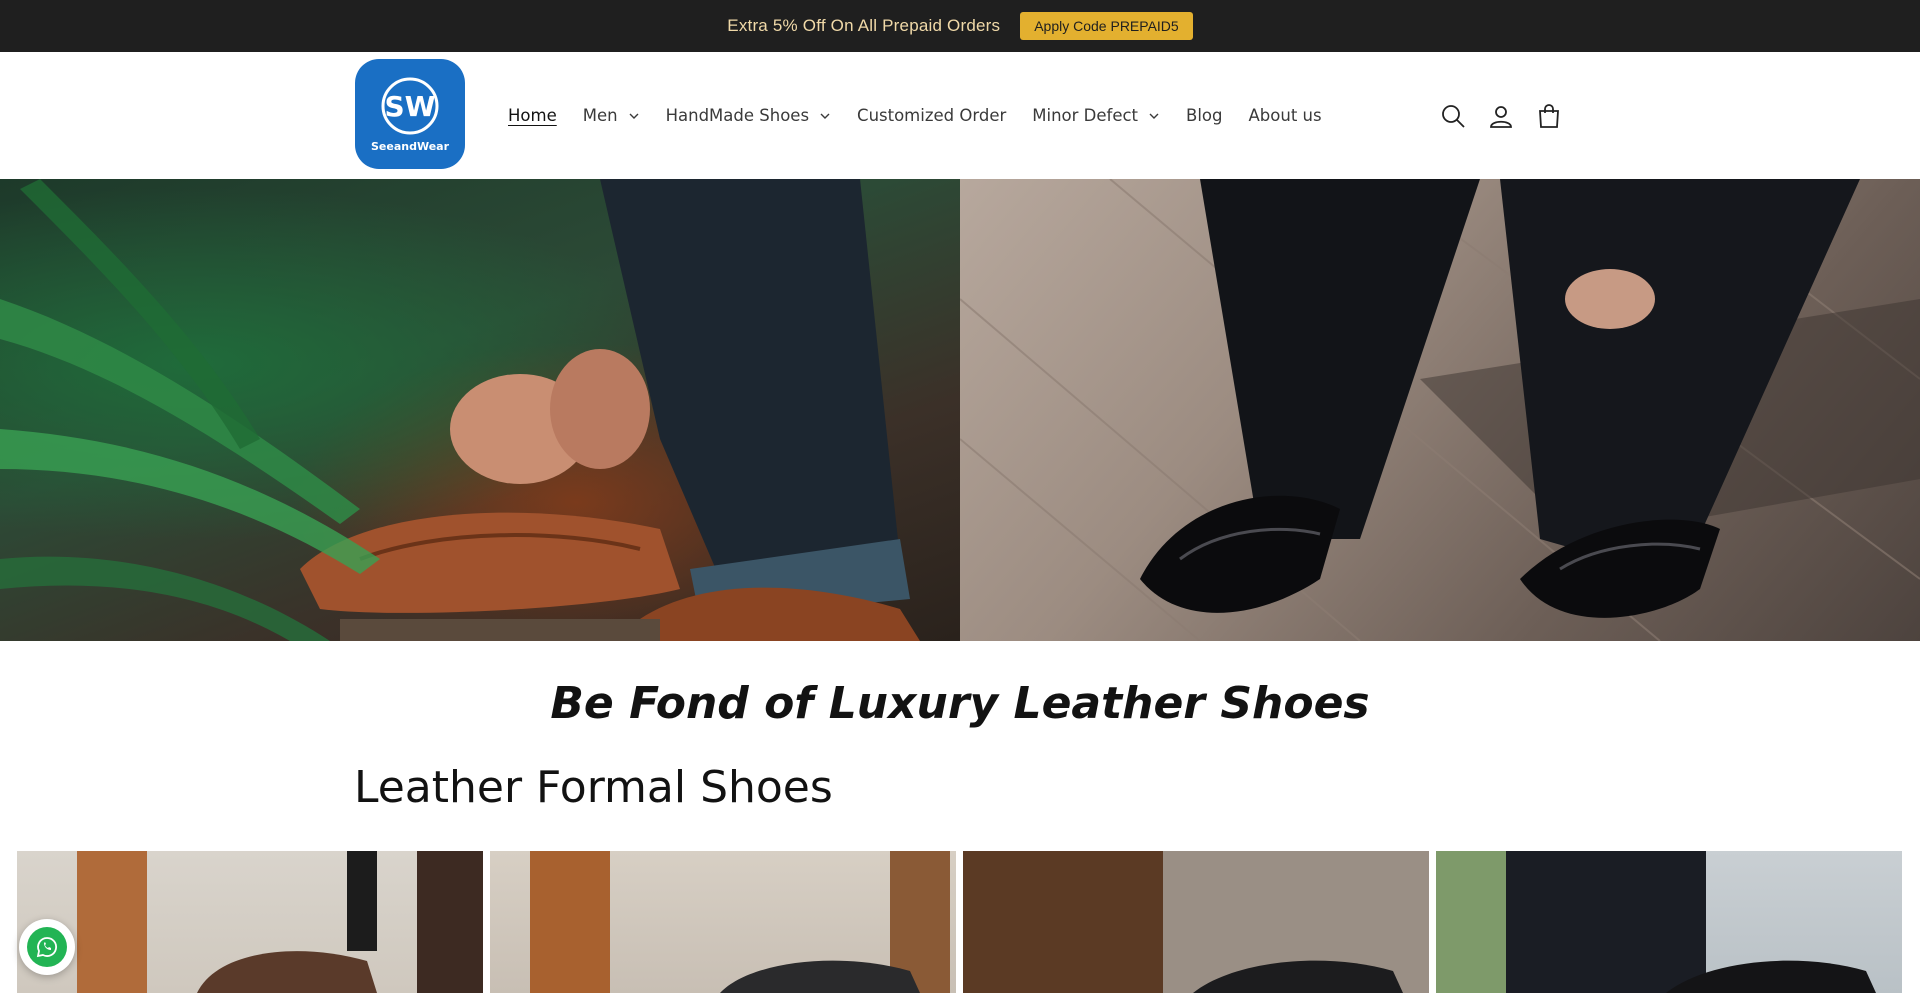  I want to click on apply-code-button: Apply Code PREPAID5, so click(1106, 26).